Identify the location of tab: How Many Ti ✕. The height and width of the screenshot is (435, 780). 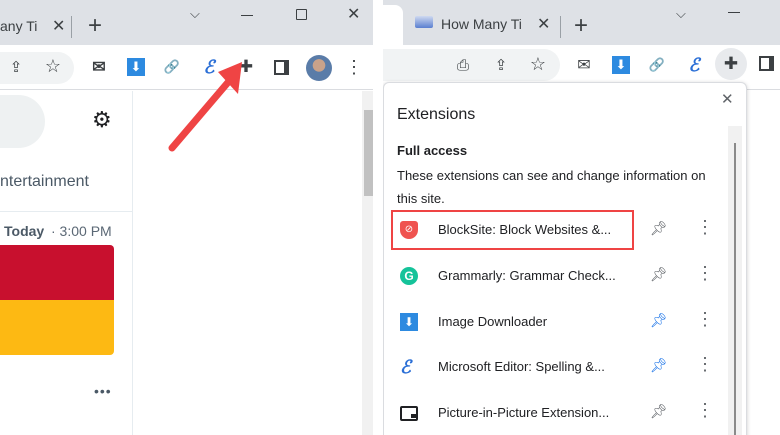
(488, 23).